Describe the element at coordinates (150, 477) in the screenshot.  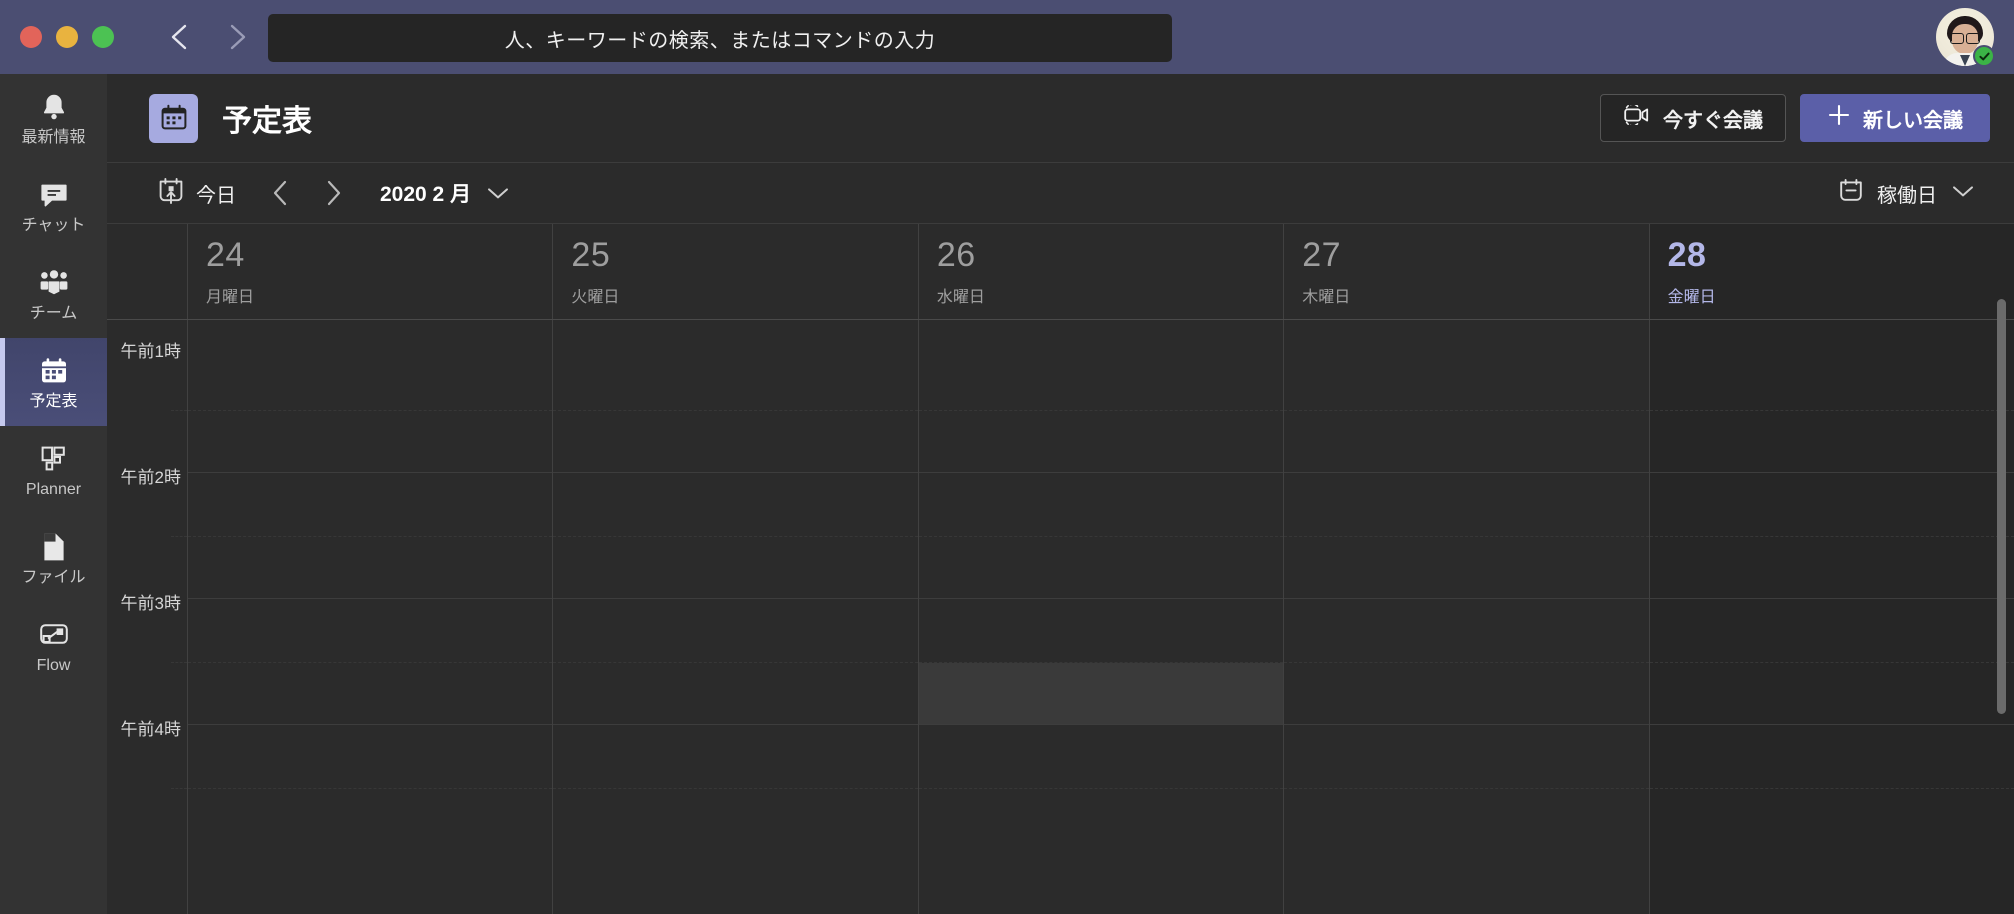
I see `hour-label: 午前2時` at that location.